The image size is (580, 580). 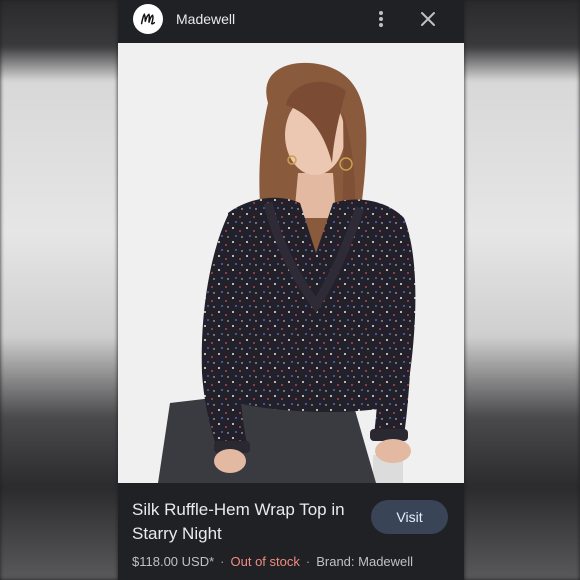 What do you see at coordinates (205, 19) in the screenshot?
I see `site-name: Madewell` at bounding box center [205, 19].